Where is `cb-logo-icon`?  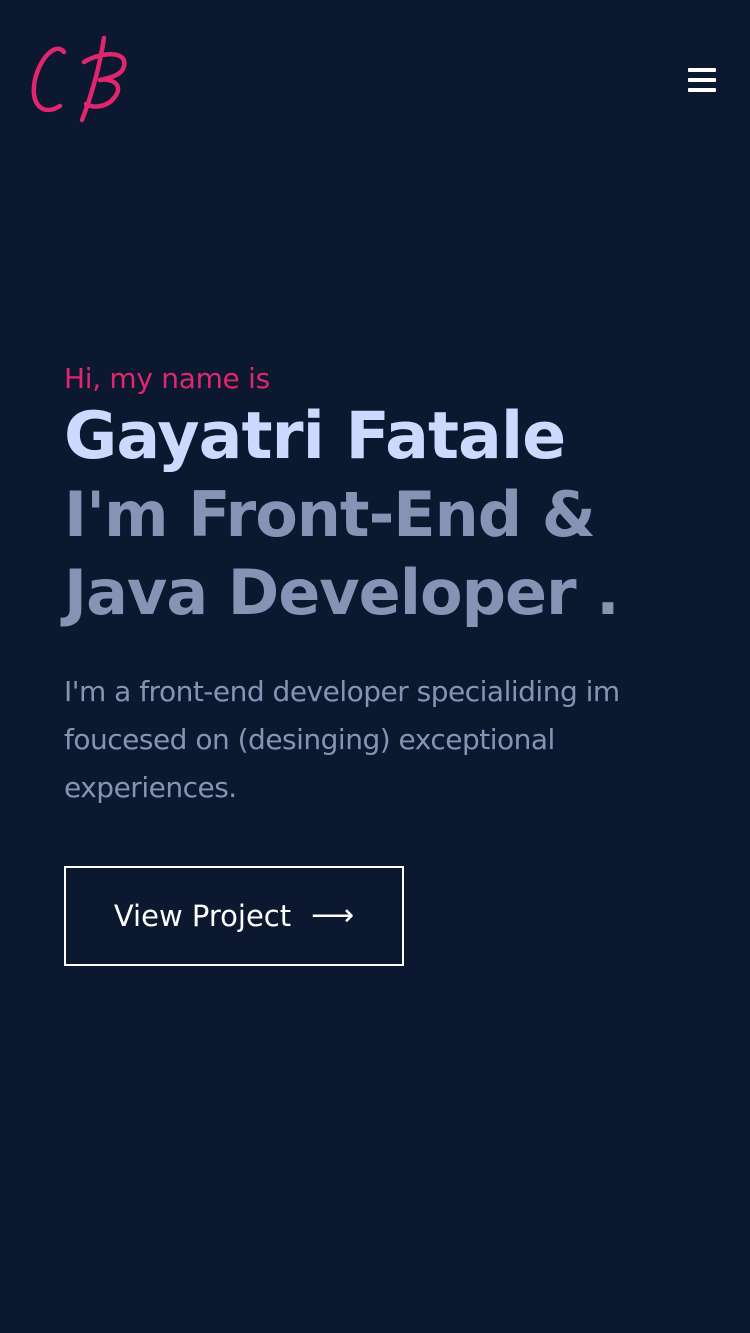 cb-logo-icon is located at coordinates (79, 79).